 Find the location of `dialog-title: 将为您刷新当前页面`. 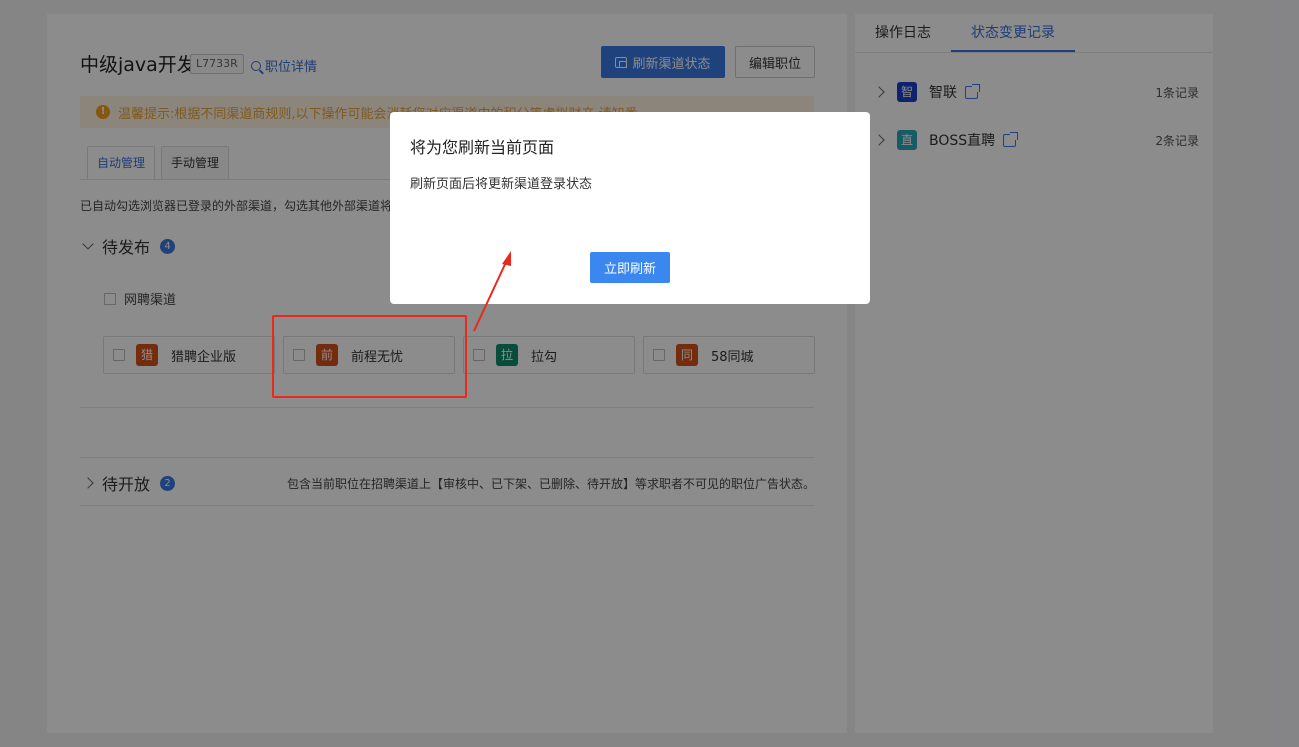

dialog-title: 将为您刷新当前页面 is located at coordinates (482, 147).